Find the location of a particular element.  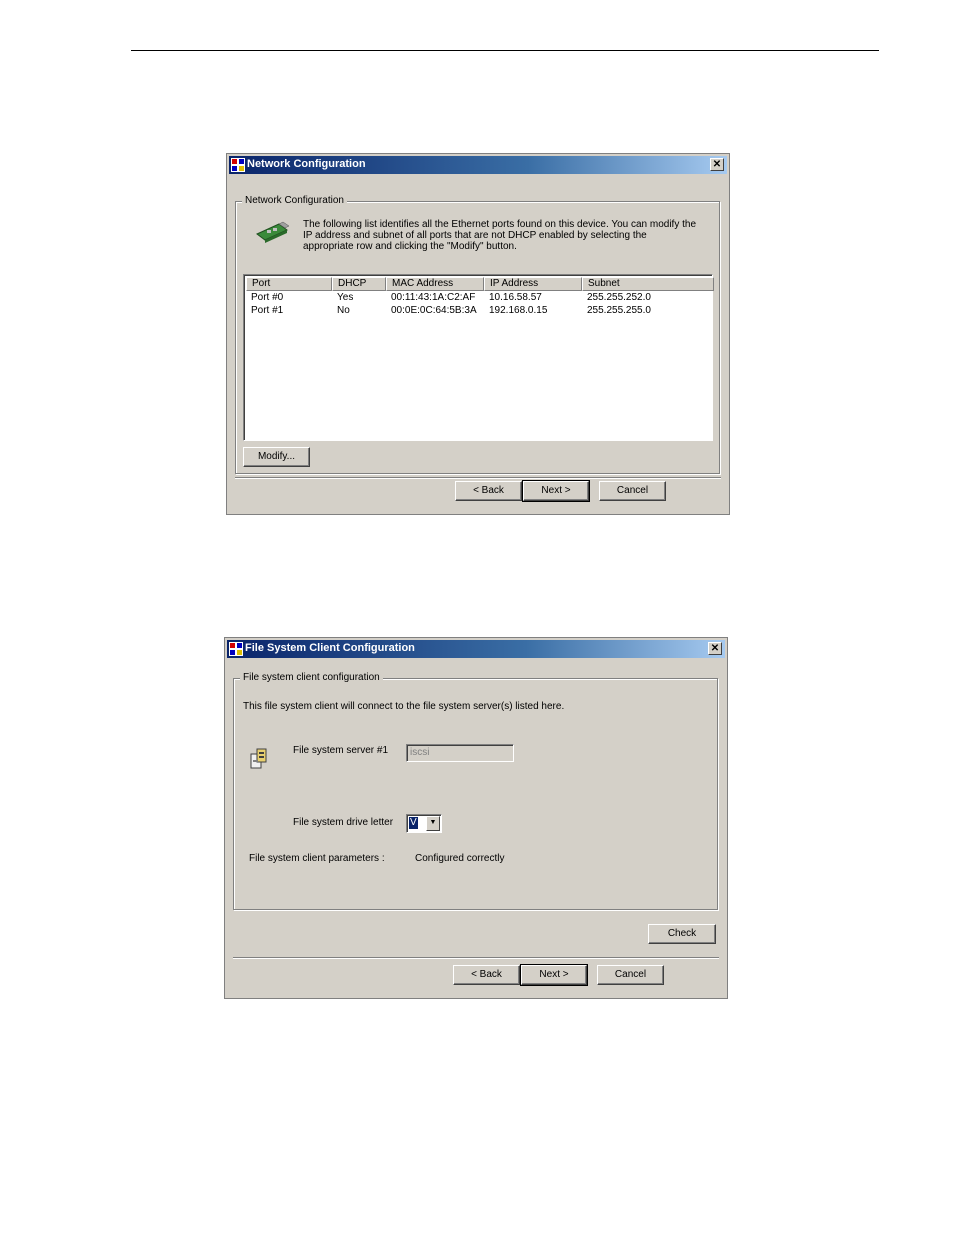

cell-mac: 00:11:43:1A:C2:AF is located at coordinates (433, 297).